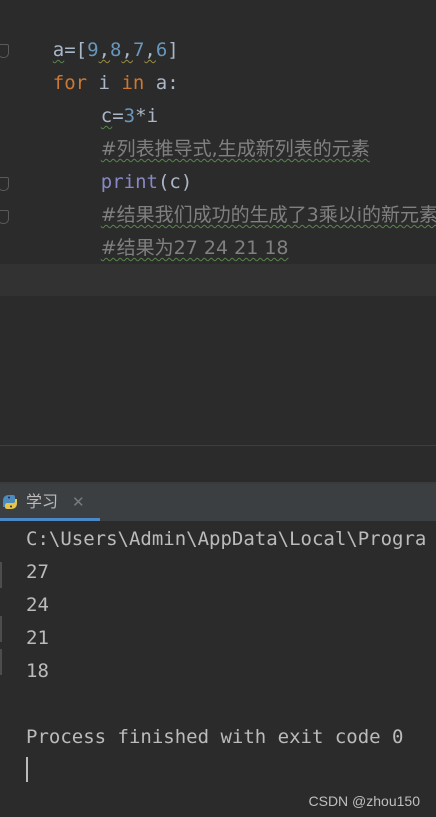  I want to click on code-line-1: a=[9,8,7,6], so click(89, 31).